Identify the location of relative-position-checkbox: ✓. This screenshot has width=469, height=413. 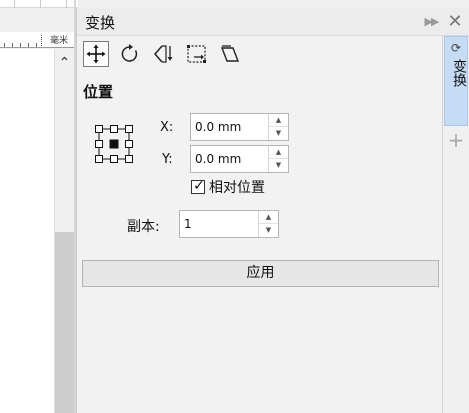
(198, 186).